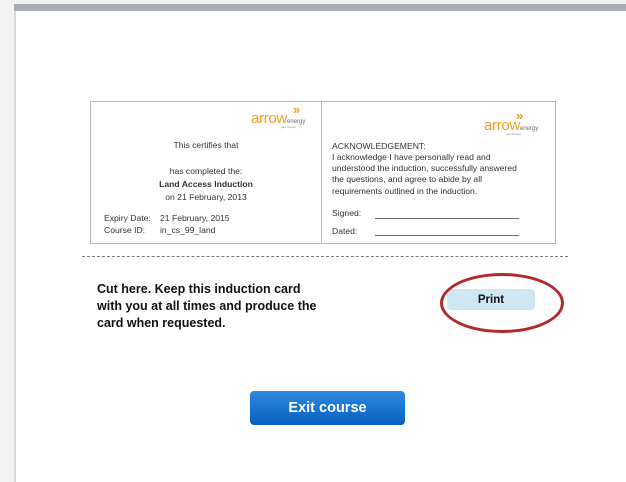 Image resolution: width=626 pixels, height=482 pixels. What do you see at coordinates (161, 323) in the screenshot?
I see `cut-instructions-line-3: card when requested.` at bounding box center [161, 323].